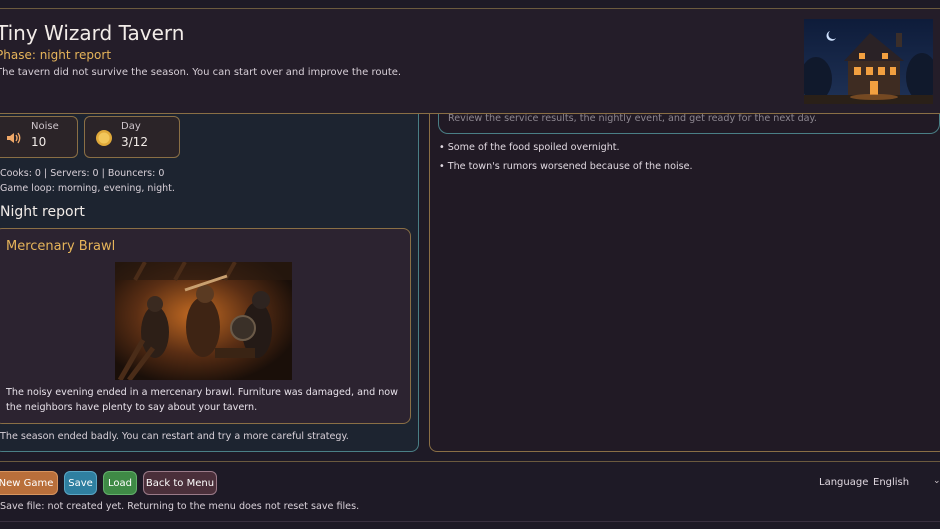  Describe the element at coordinates (80, 483) in the screenshot. I see `save-button: Save` at that location.